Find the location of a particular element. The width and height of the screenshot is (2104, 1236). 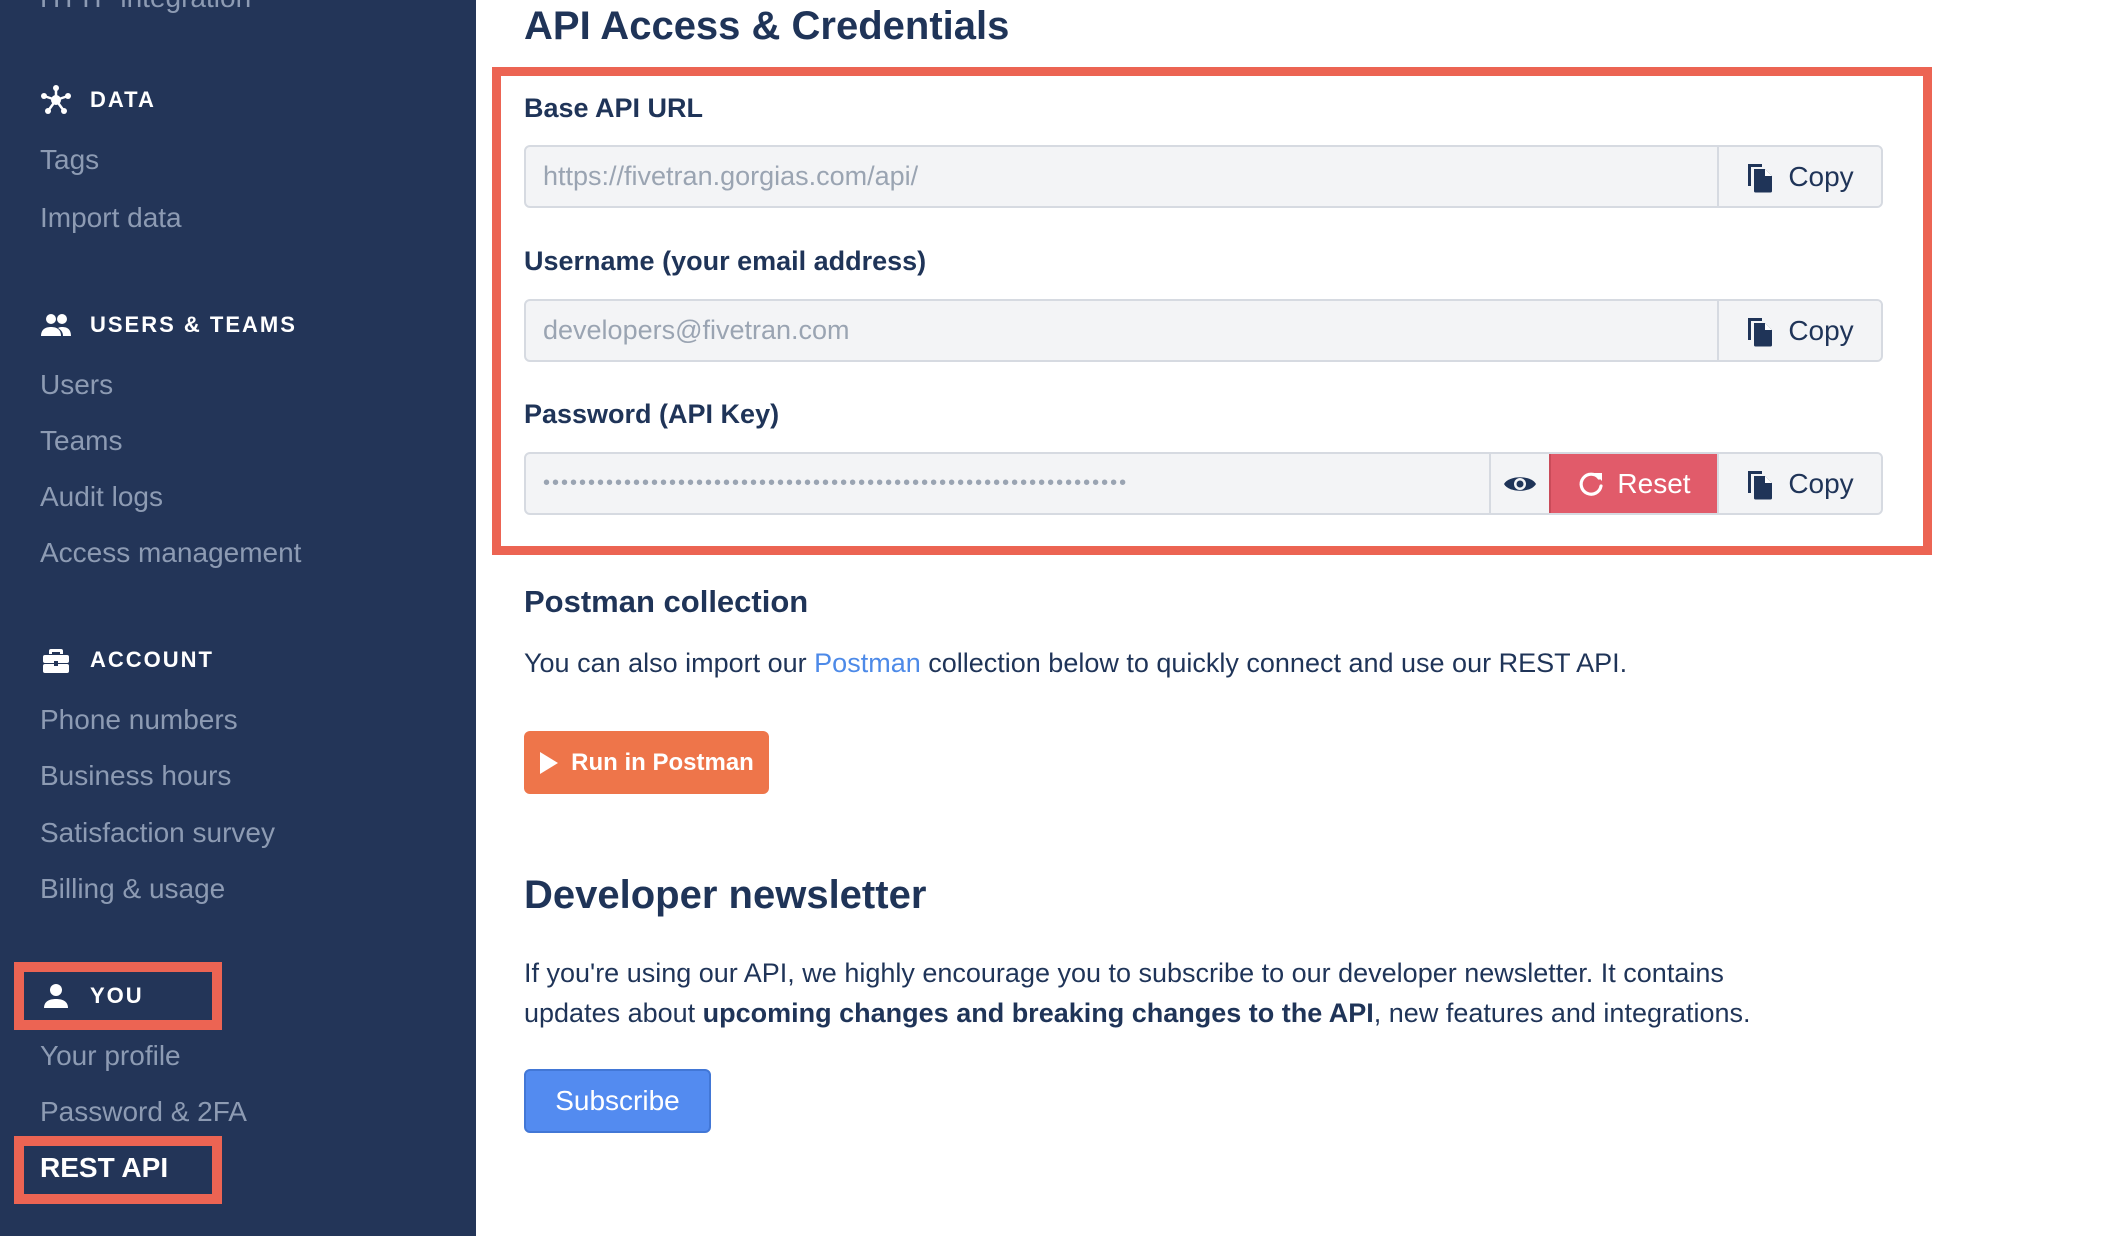

reset-label: Reset is located at coordinates (1654, 483).